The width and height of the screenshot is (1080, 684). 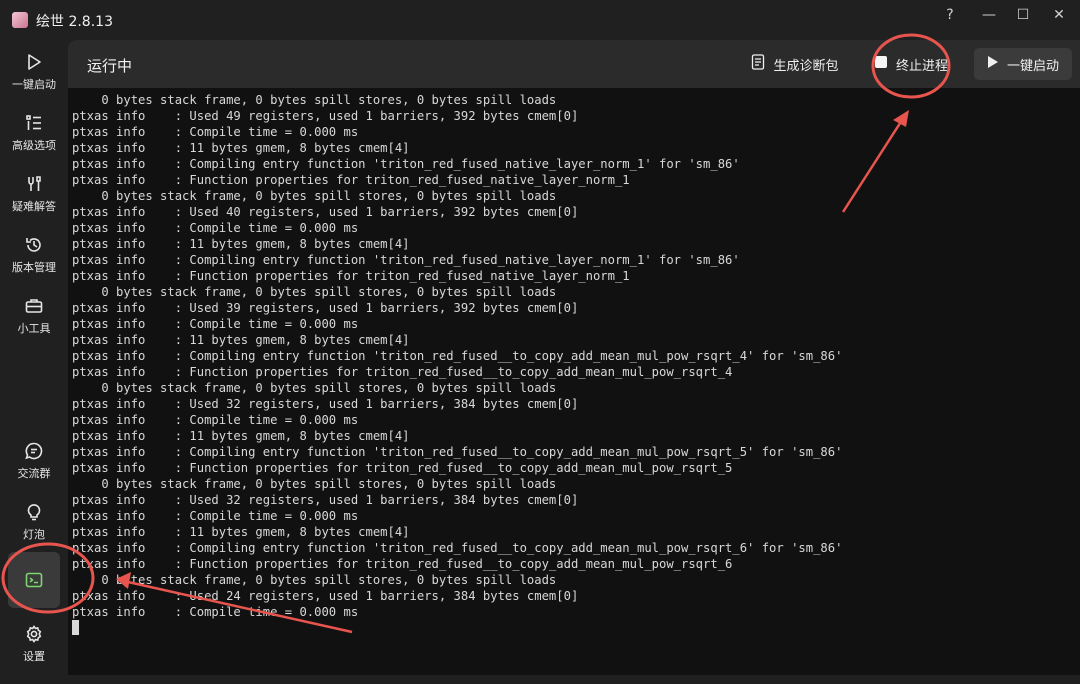 What do you see at coordinates (1023, 15) in the screenshot?
I see `maximize-button: ☐` at bounding box center [1023, 15].